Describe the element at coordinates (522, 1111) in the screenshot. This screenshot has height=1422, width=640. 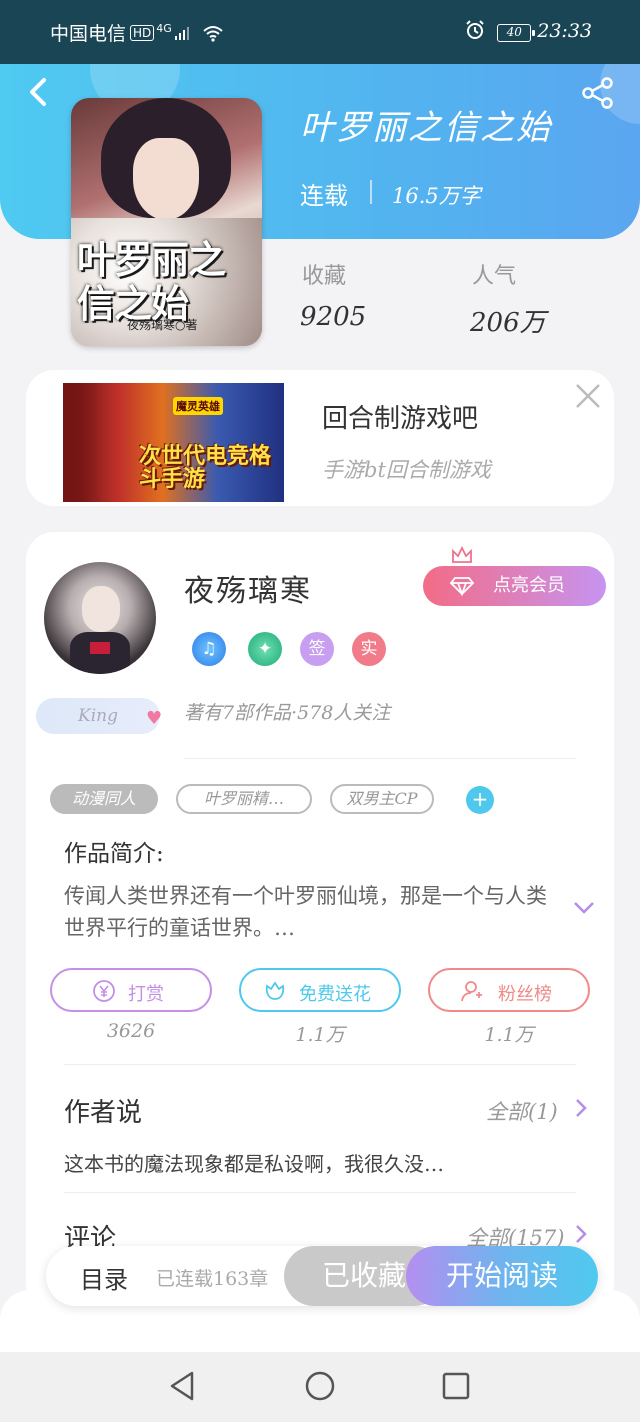
I see `author-says-all-link: 全部(1)` at that location.